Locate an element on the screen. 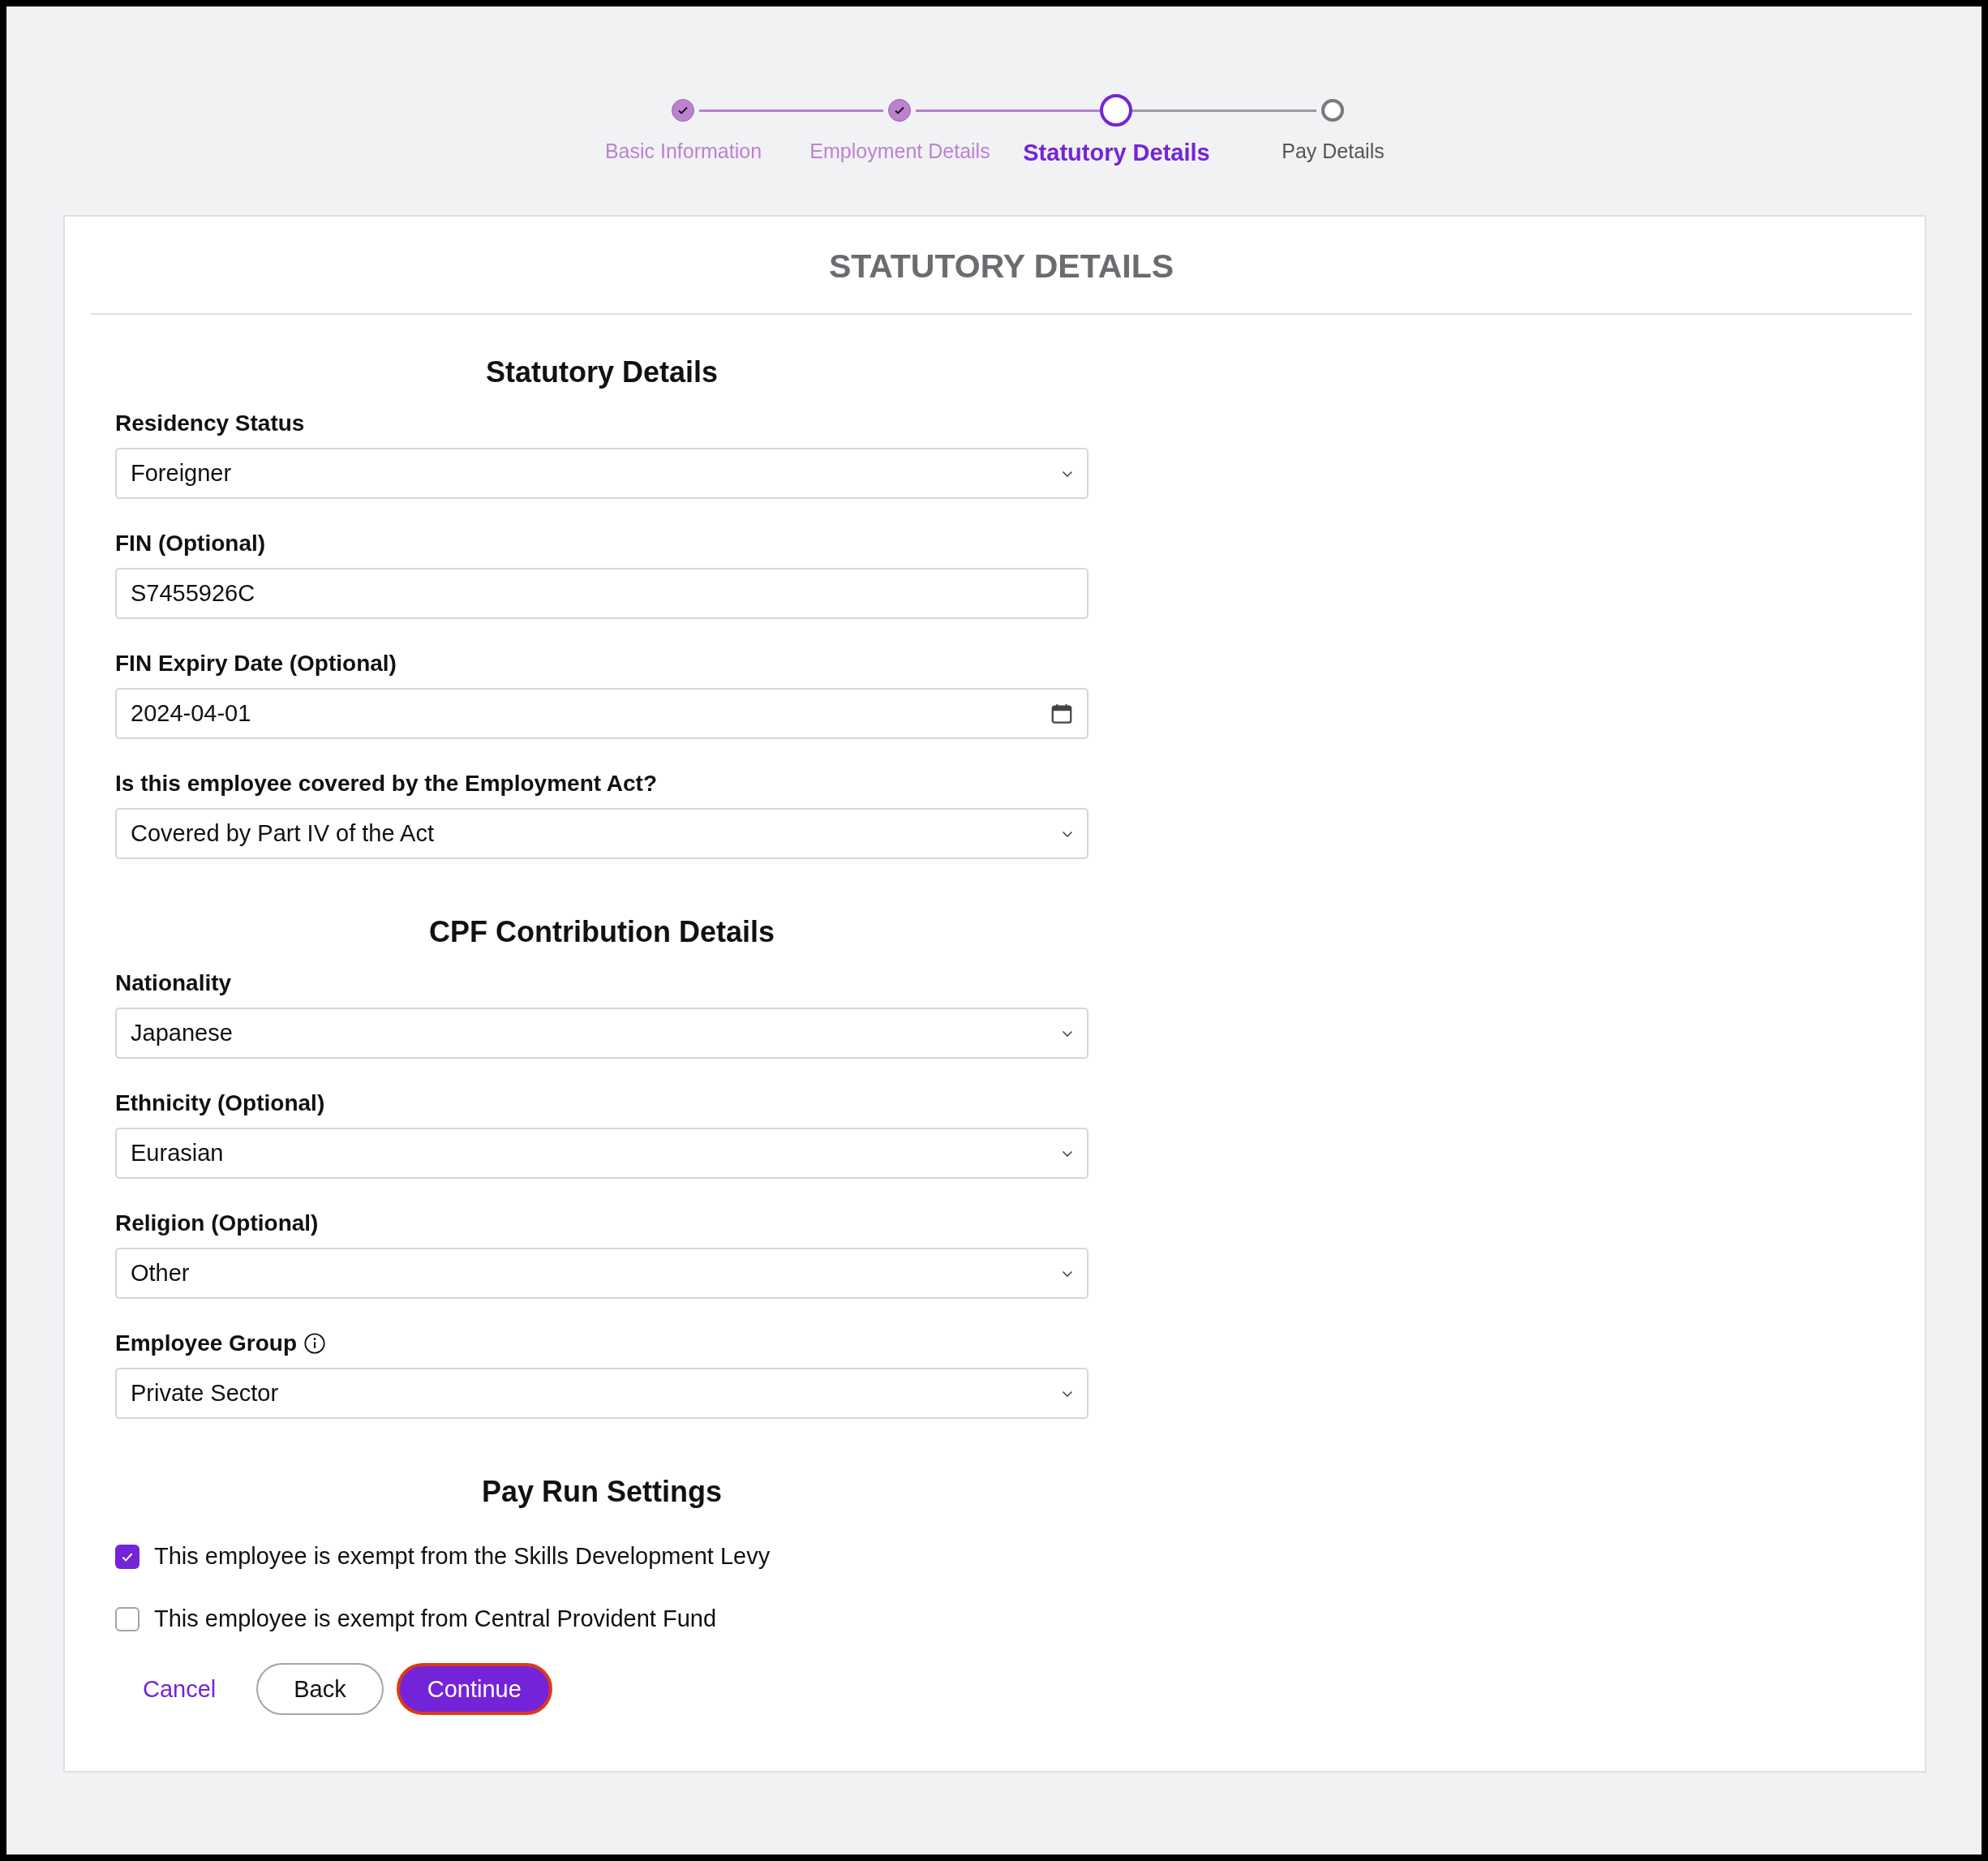 The width and height of the screenshot is (1988, 1861). card-title: STATUTORY DETAILS is located at coordinates (1001, 266).